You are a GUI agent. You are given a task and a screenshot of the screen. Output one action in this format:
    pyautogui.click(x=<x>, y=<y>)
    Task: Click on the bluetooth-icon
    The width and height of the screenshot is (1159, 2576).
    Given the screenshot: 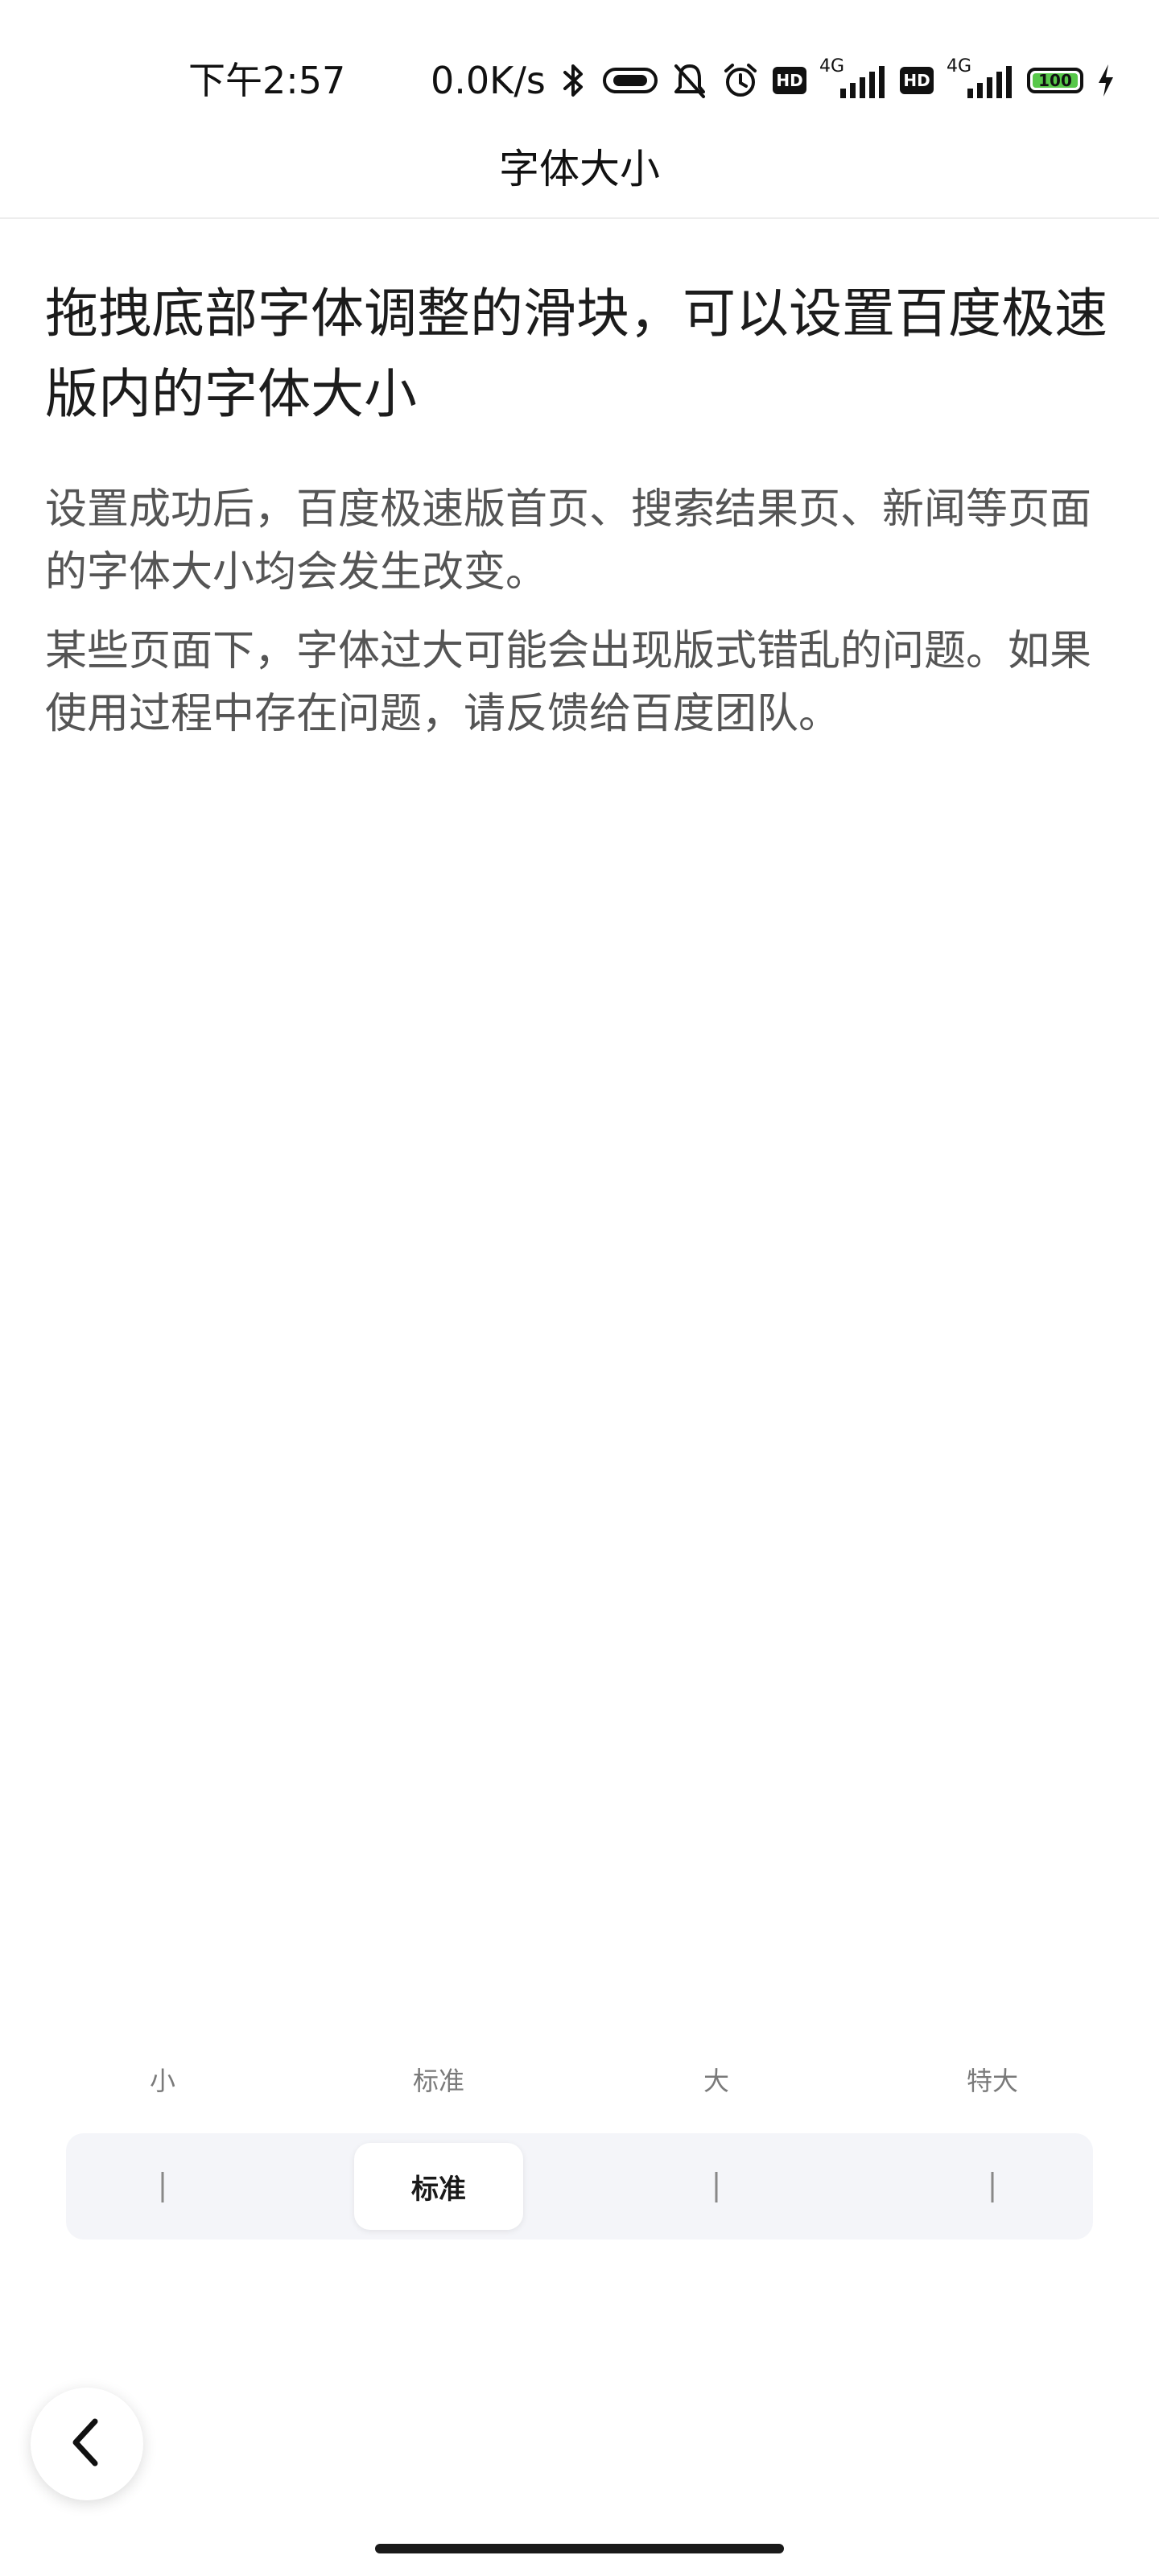 What is the action you would take?
    pyautogui.click(x=573, y=80)
    